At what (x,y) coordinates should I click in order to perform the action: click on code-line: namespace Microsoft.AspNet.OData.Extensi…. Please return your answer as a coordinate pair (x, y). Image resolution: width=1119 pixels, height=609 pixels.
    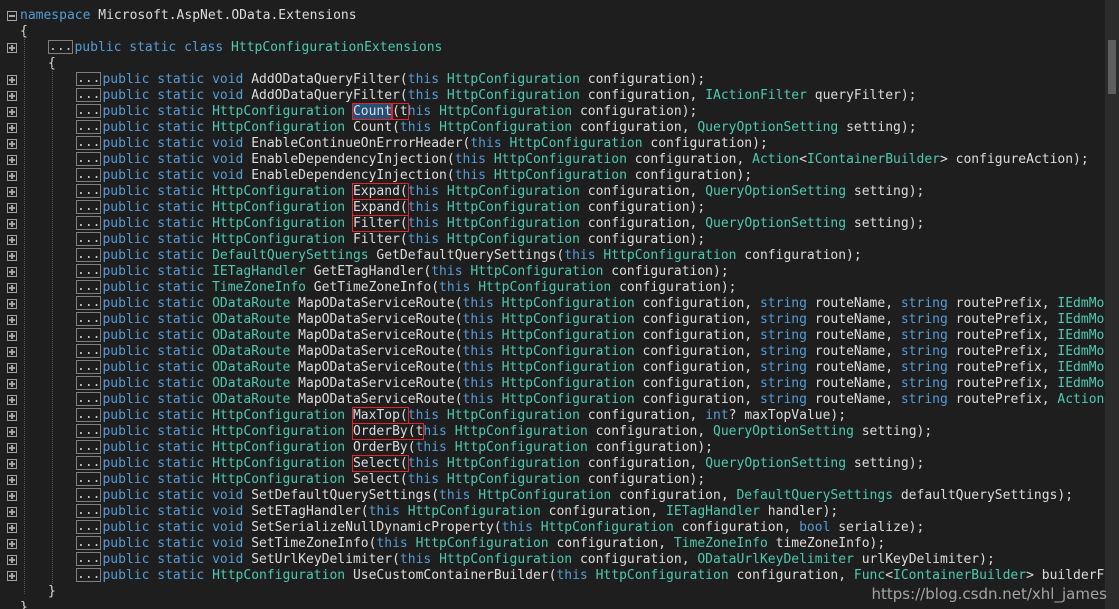
    Looking at the image, I should click on (552, 16).